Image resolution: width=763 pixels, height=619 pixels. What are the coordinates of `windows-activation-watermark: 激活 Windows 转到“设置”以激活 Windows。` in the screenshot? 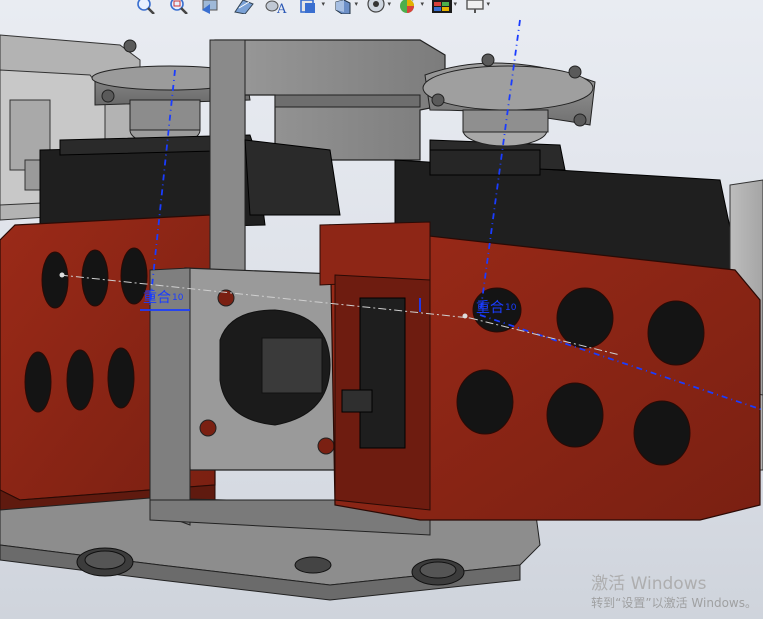 It's located at (674, 592).